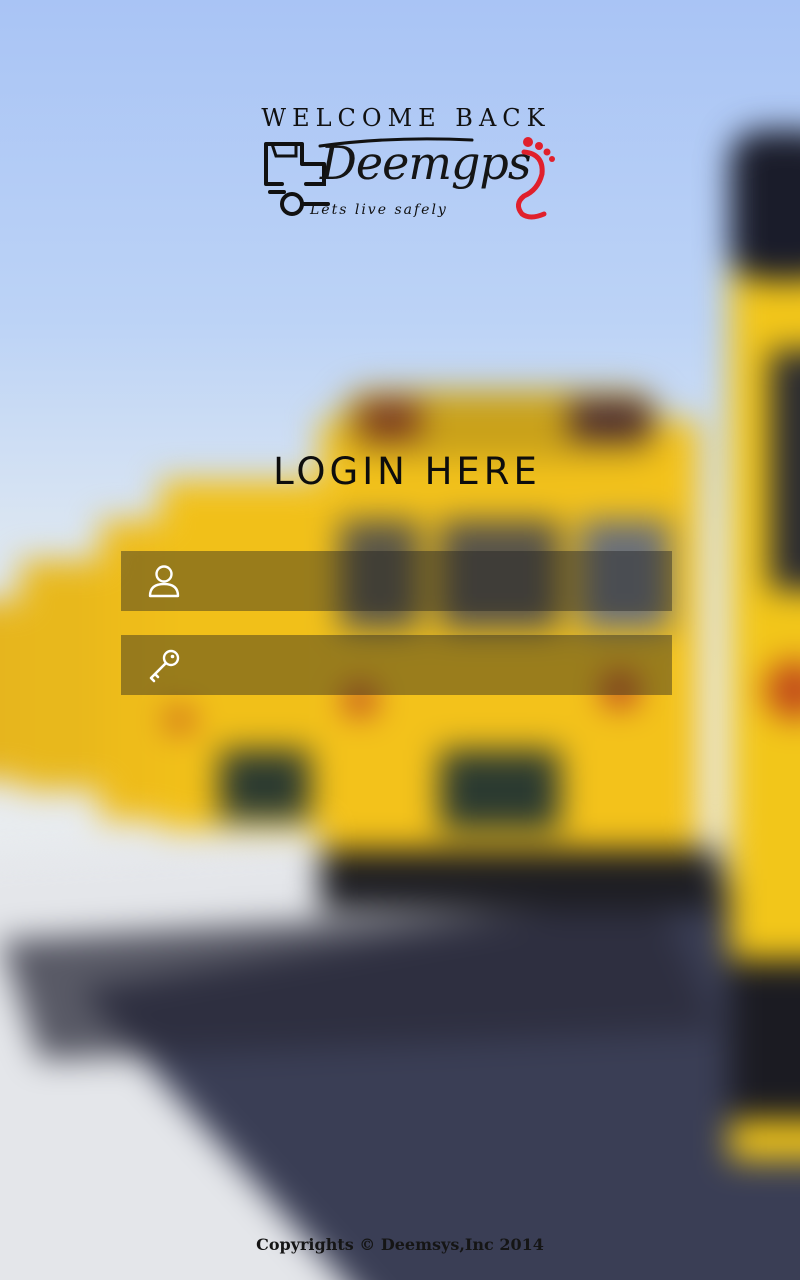 The height and width of the screenshot is (1280, 800). I want to click on password-field, so click(396, 665).